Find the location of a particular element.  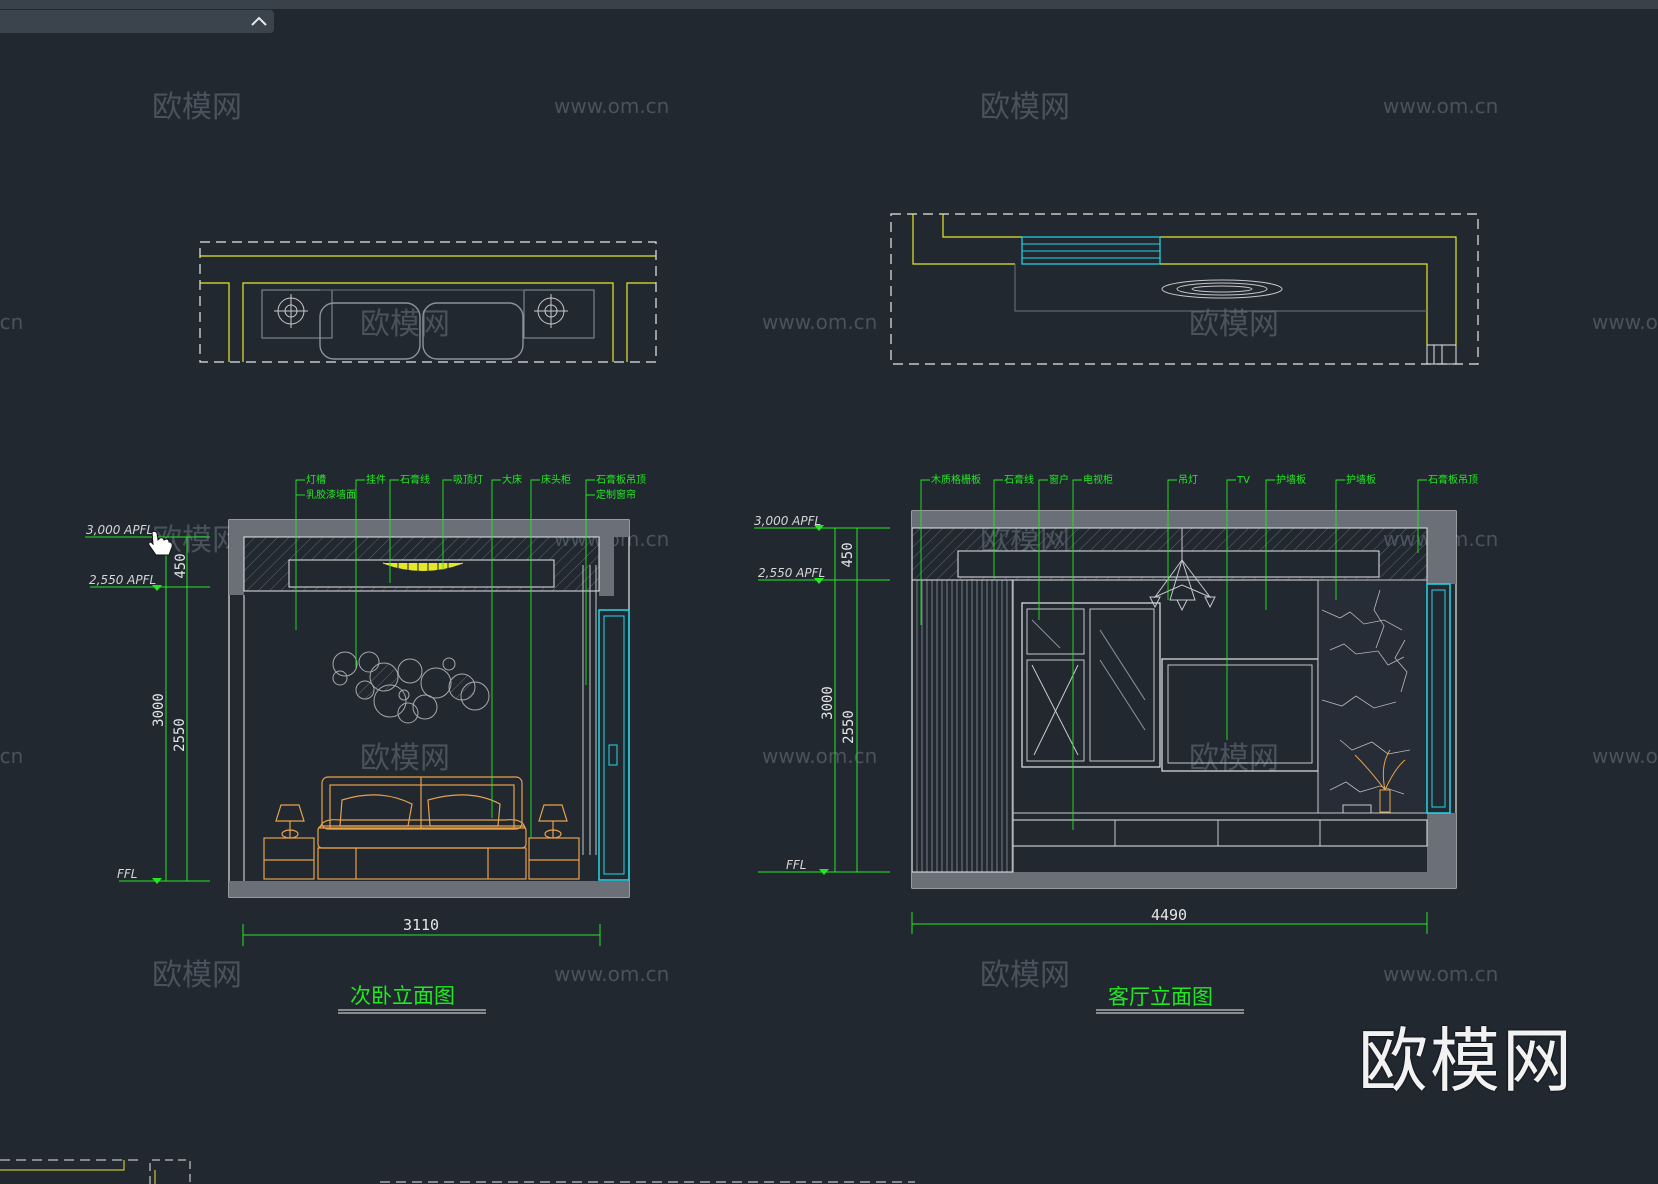

bedroom-width-dim: 3110 is located at coordinates (421, 925).